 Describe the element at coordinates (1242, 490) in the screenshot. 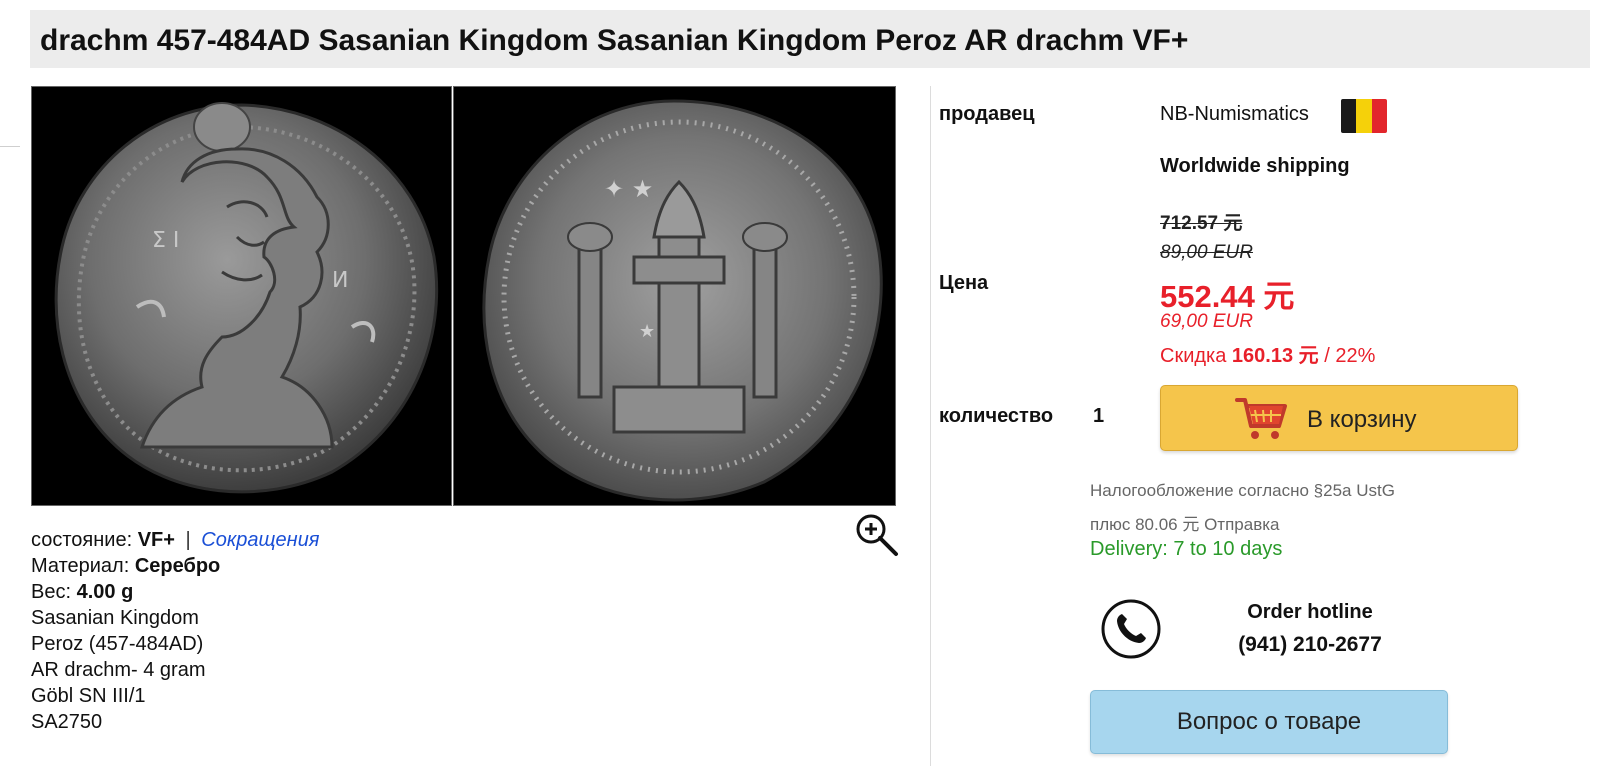

I see `tax-note: Налогообложение согласно §25a UstG` at that location.